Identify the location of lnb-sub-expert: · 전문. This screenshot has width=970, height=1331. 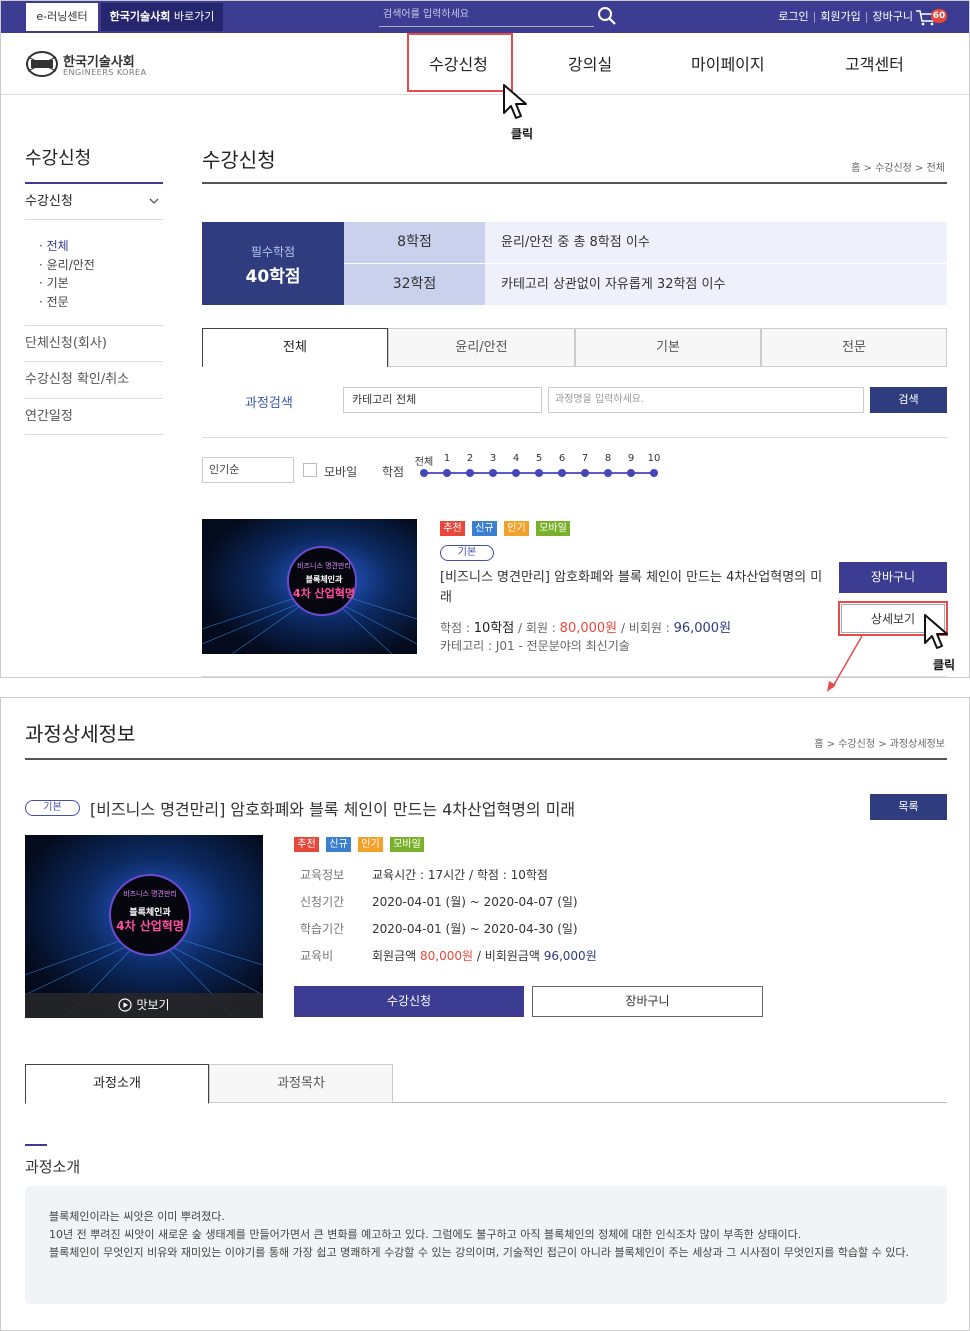
(54, 301).